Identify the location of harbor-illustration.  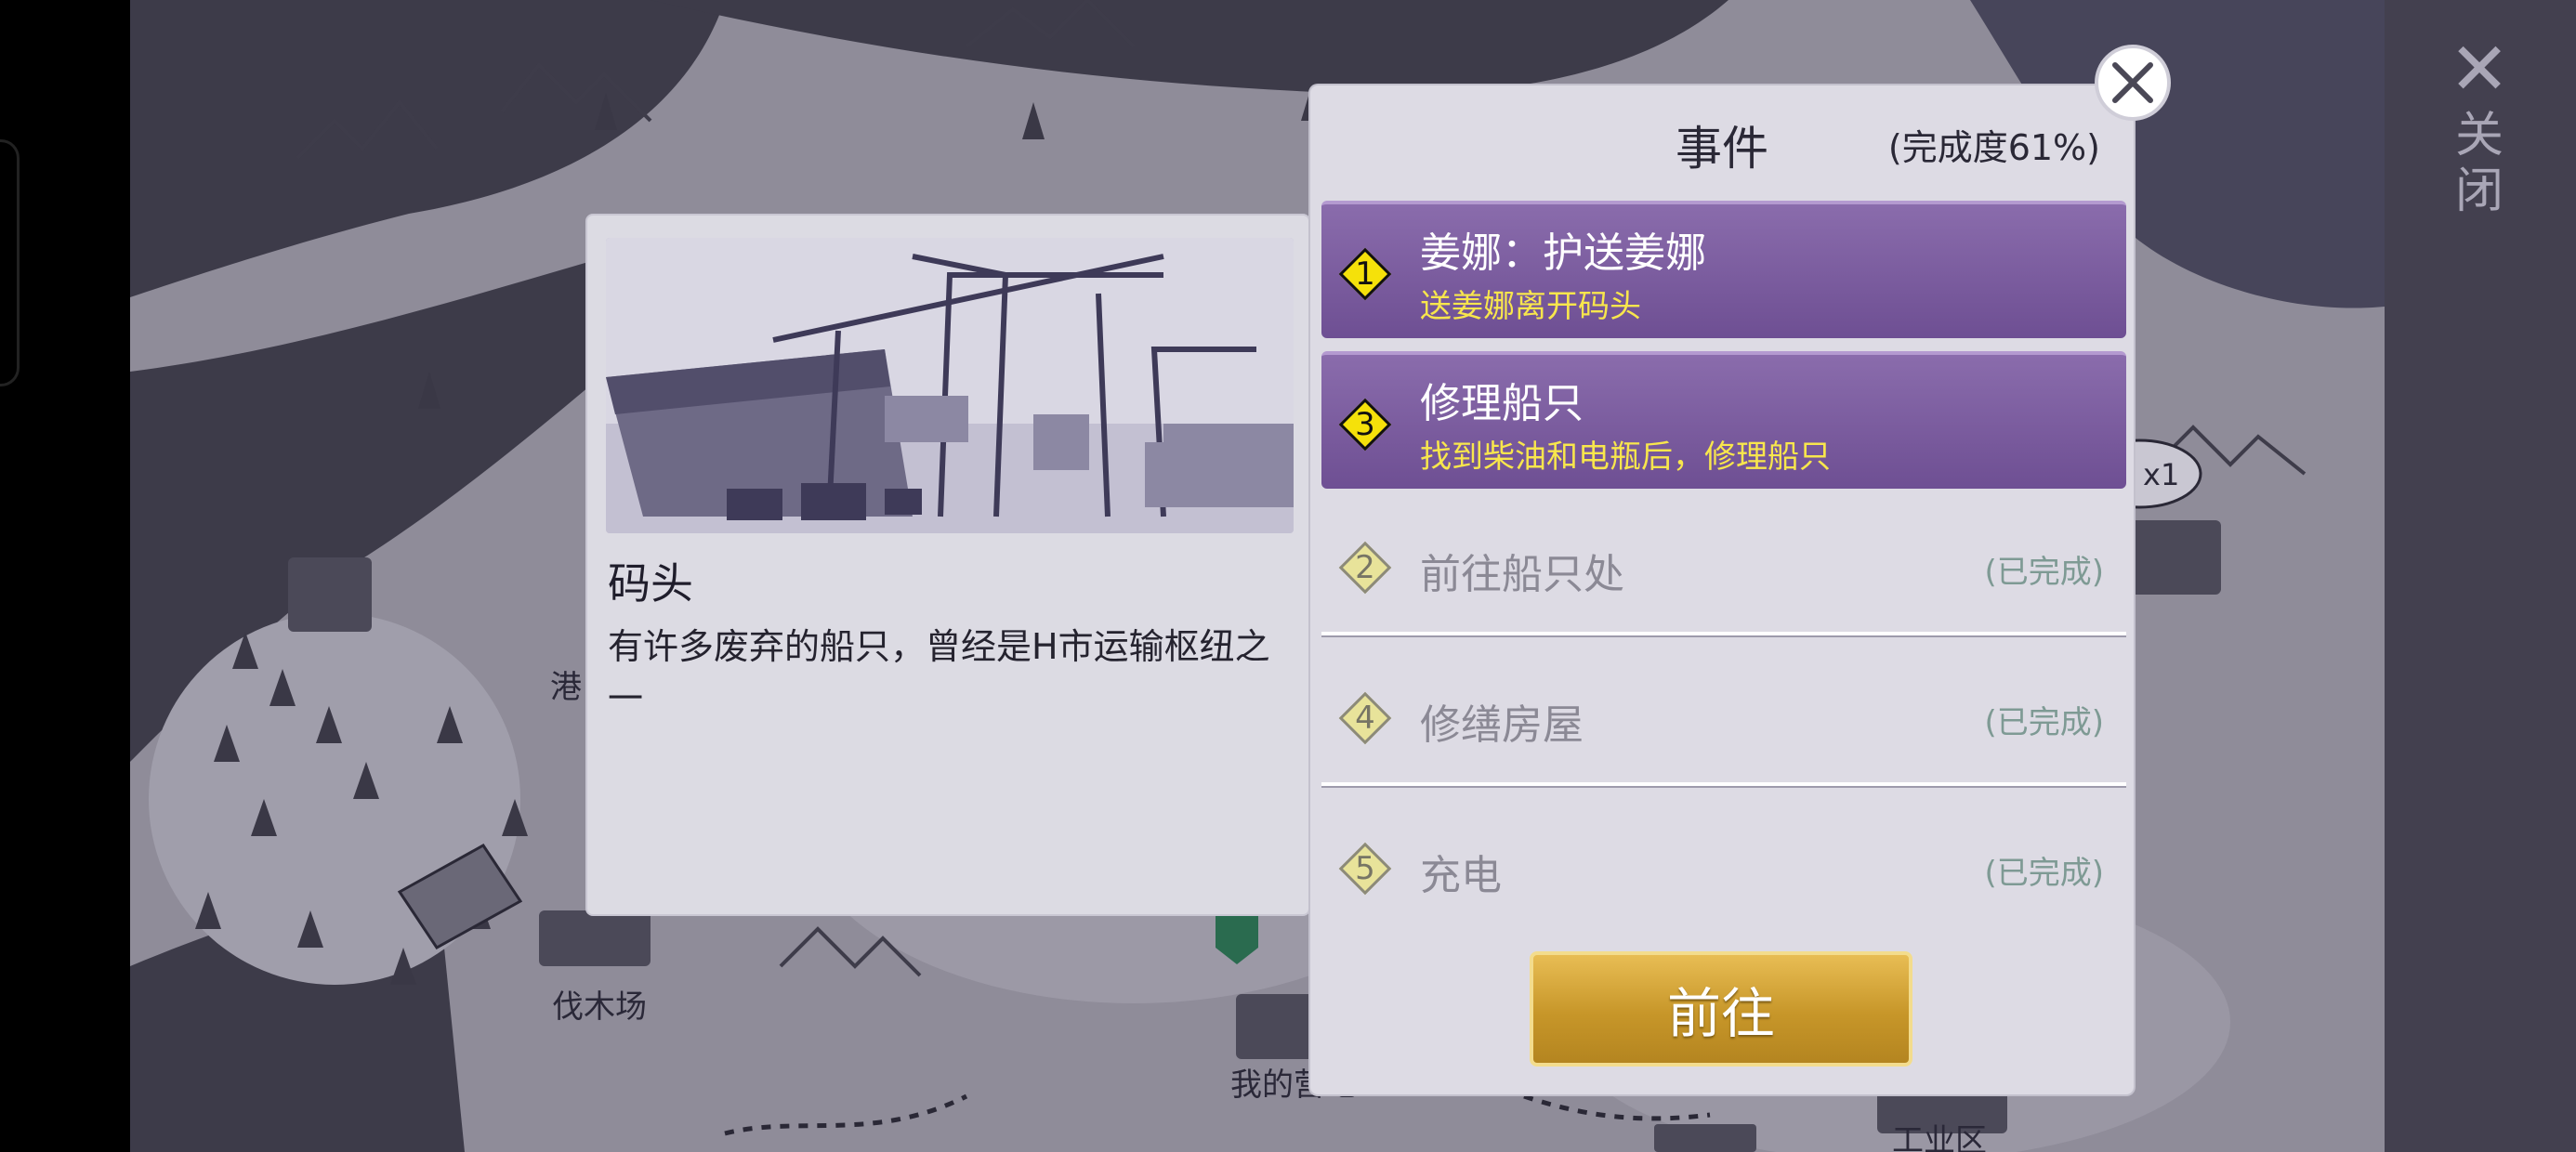
(950, 385).